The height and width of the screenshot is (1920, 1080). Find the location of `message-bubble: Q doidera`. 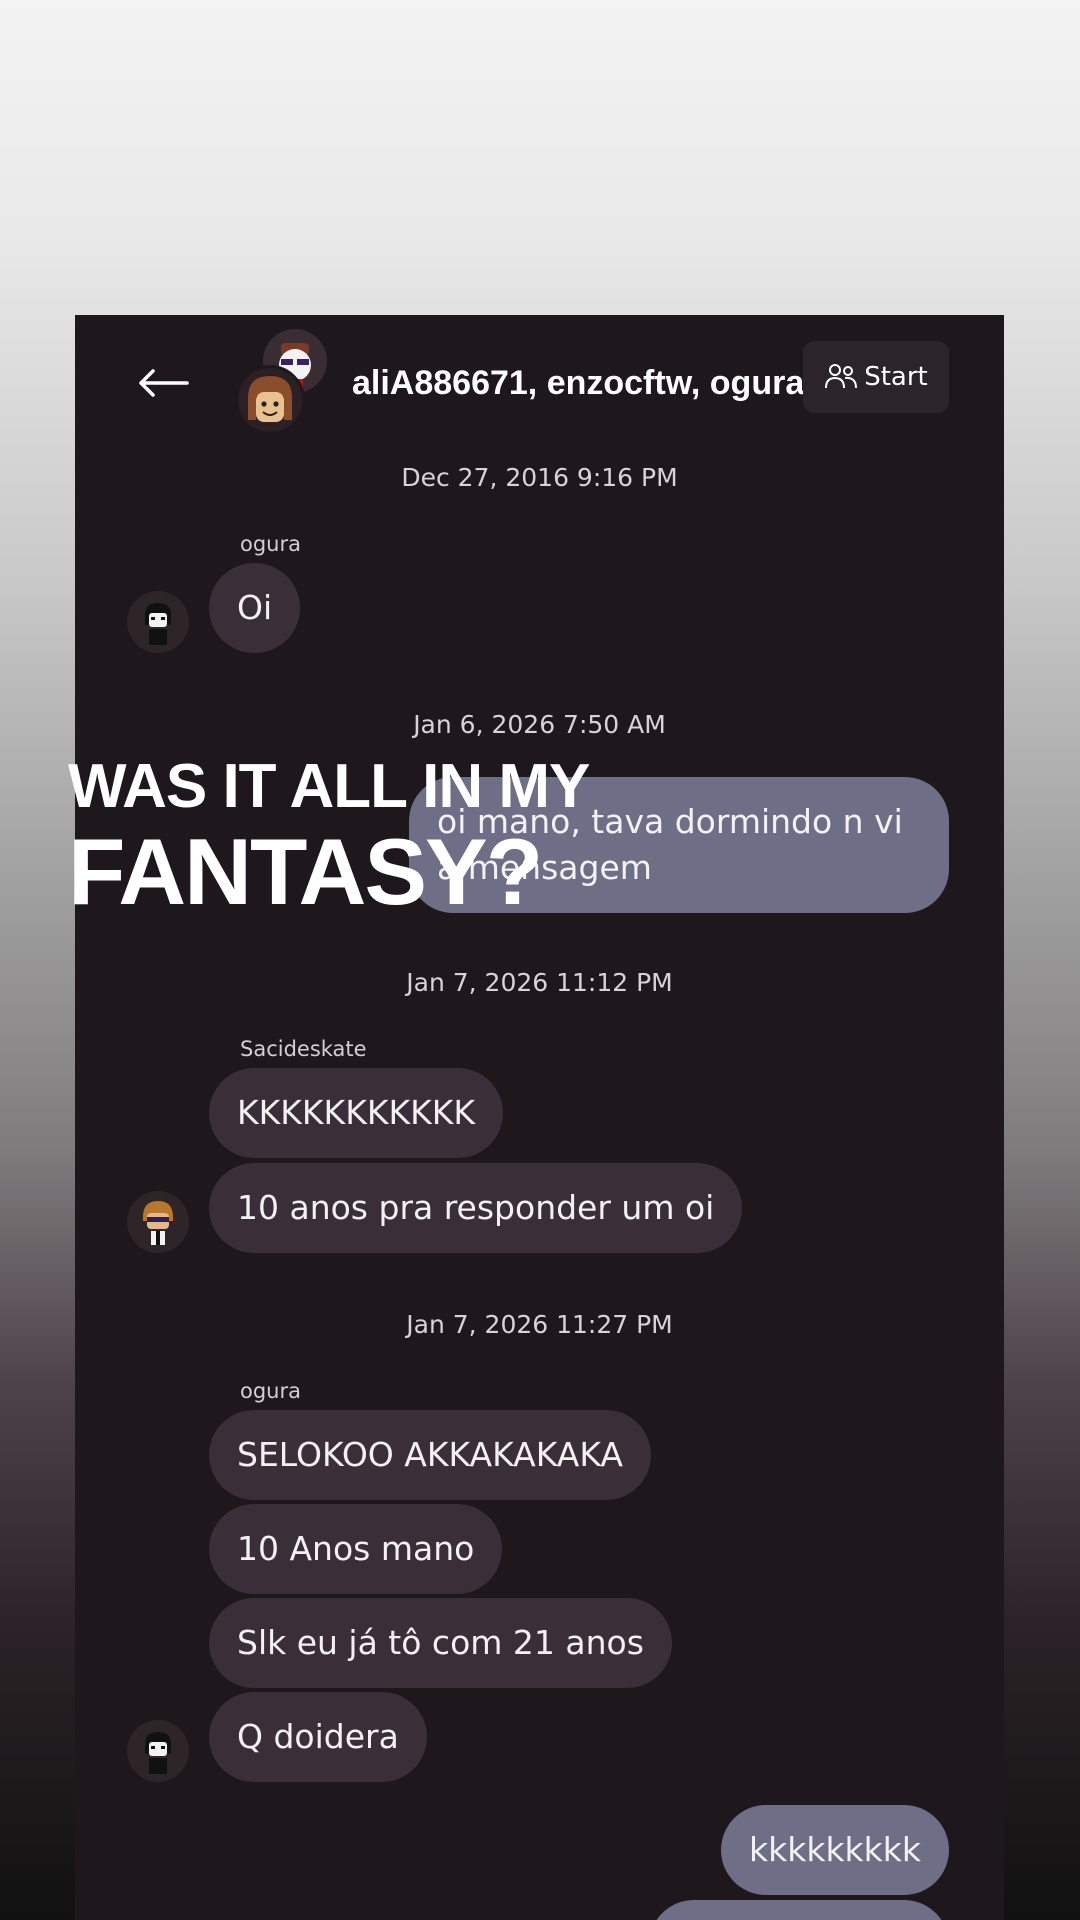

message-bubble: Q doidera is located at coordinates (318, 1737).